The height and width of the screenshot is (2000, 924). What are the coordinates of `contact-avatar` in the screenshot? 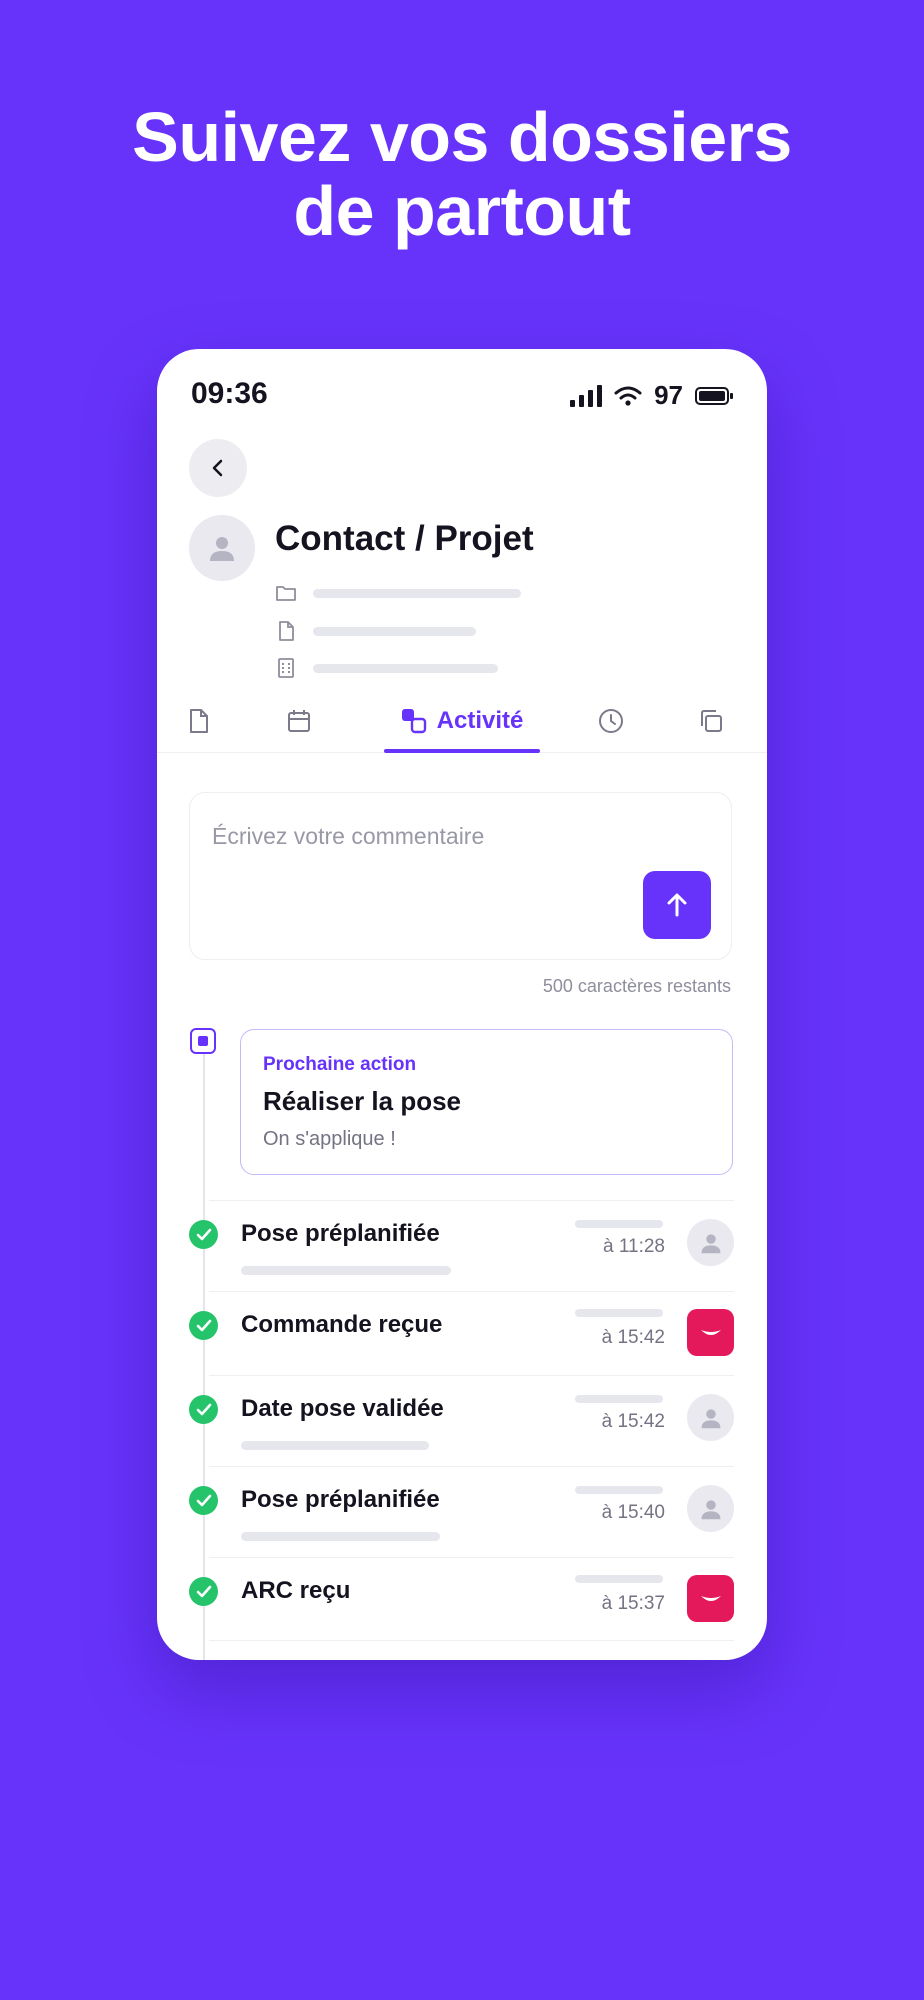 It's located at (222, 548).